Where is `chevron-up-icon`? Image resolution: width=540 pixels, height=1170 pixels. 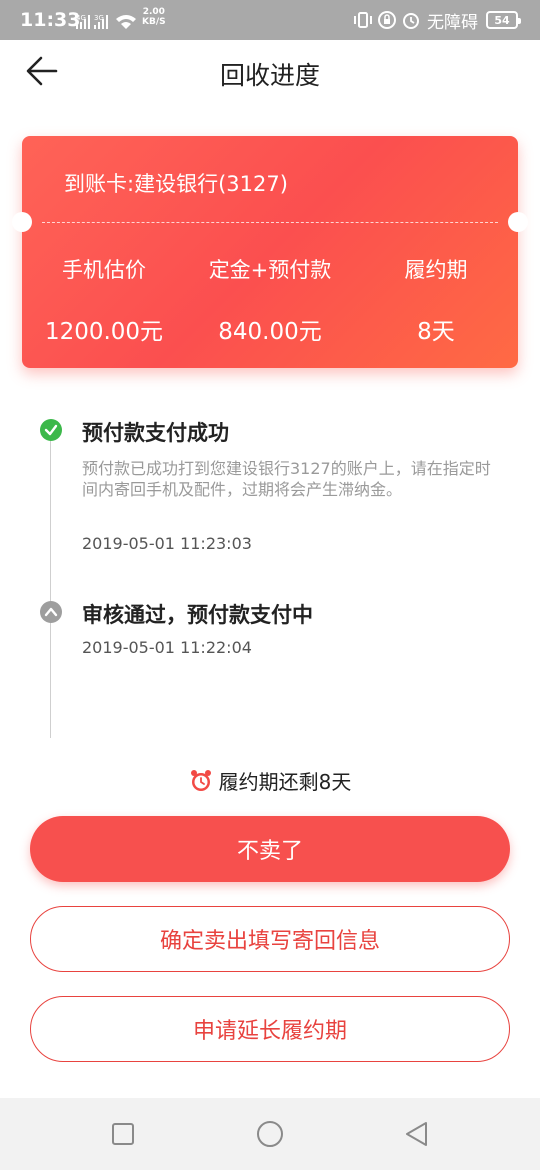 chevron-up-icon is located at coordinates (51, 612).